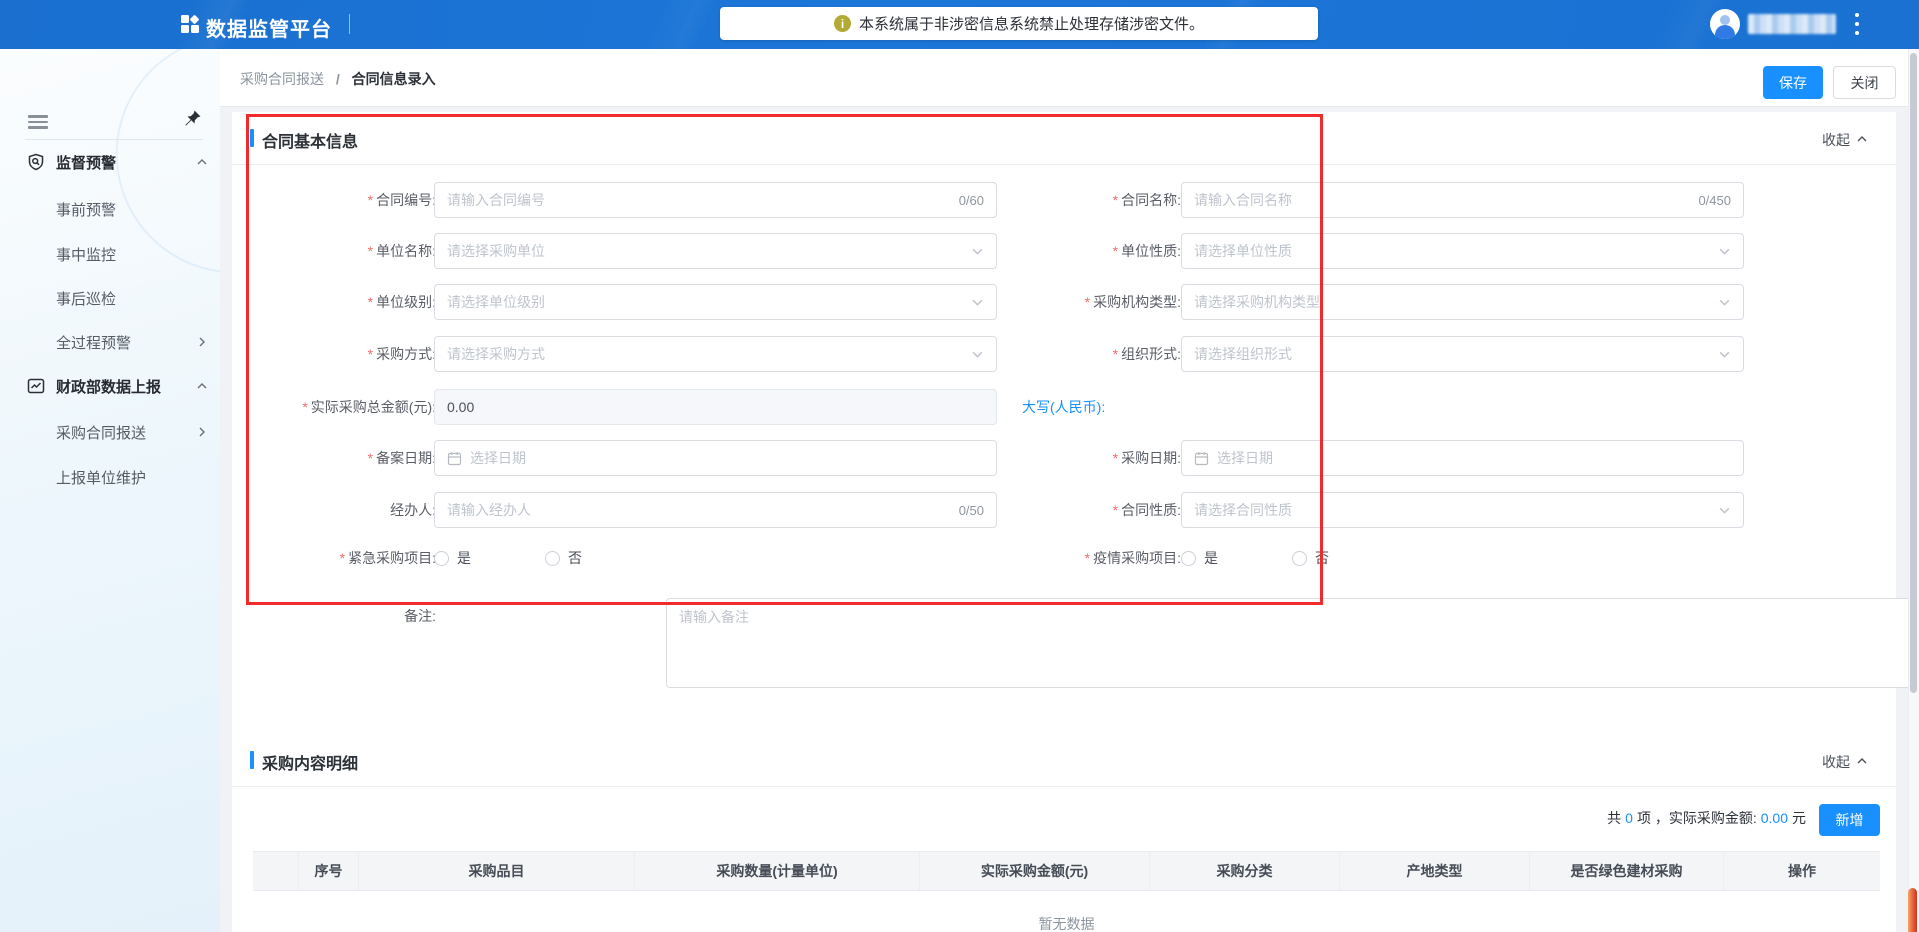 This screenshot has width=1919, height=932. What do you see at coordinates (1435, 871) in the screenshot?
I see `col-origin: 产地类型` at bounding box center [1435, 871].